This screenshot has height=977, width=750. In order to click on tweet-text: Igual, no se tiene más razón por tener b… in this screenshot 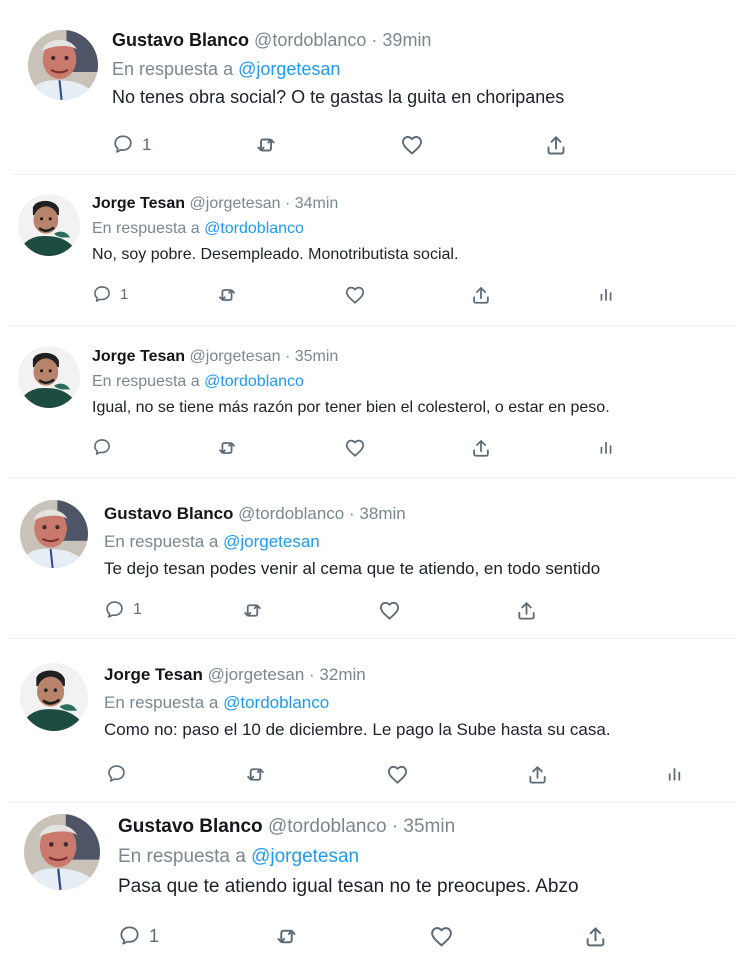, I will do `click(351, 407)`.